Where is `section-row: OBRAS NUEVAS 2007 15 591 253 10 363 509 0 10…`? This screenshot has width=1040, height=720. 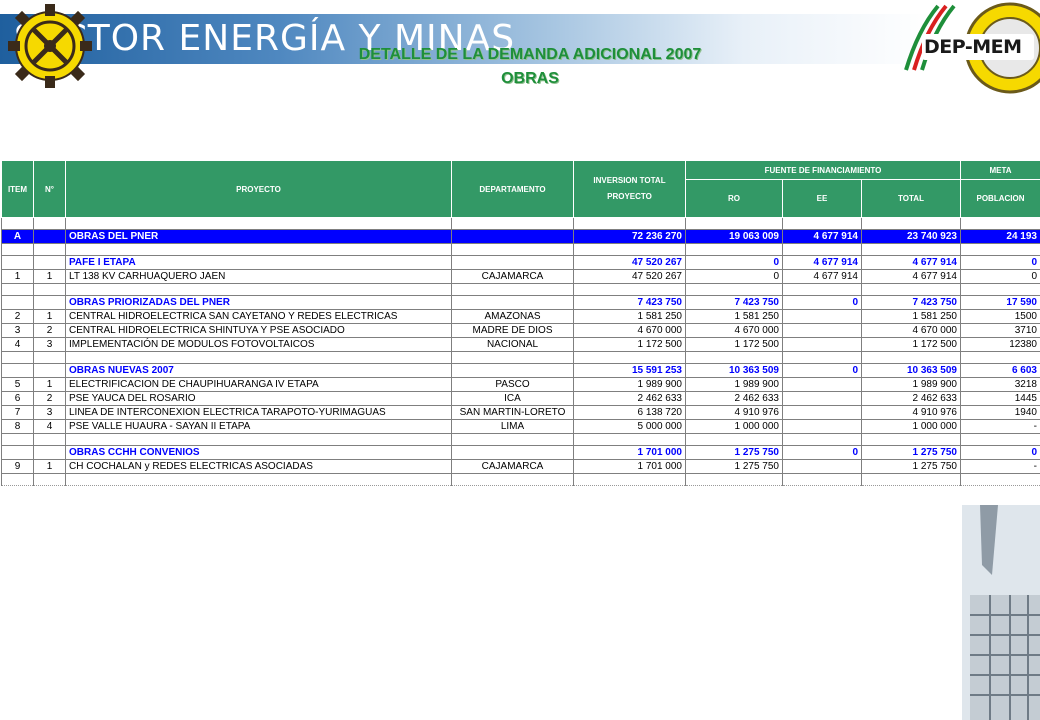 section-row: OBRAS NUEVAS 2007 15 591 253 10 363 509 0 10… is located at coordinates (520, 370).